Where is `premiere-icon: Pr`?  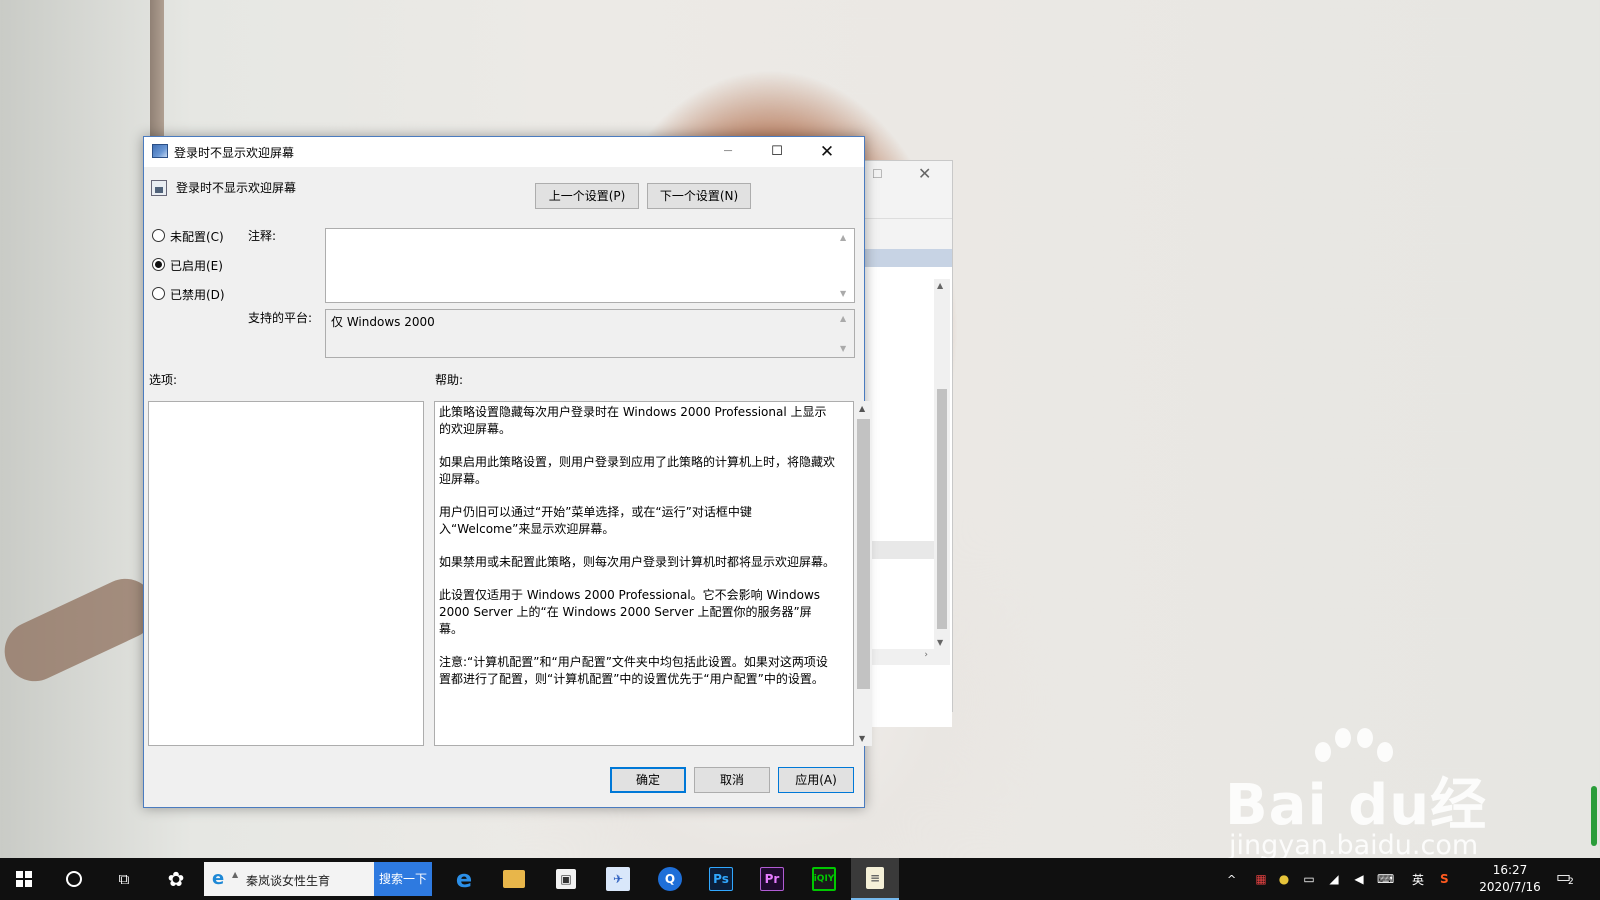 premiere-icon: Pr is located at coordinates (772, 879).